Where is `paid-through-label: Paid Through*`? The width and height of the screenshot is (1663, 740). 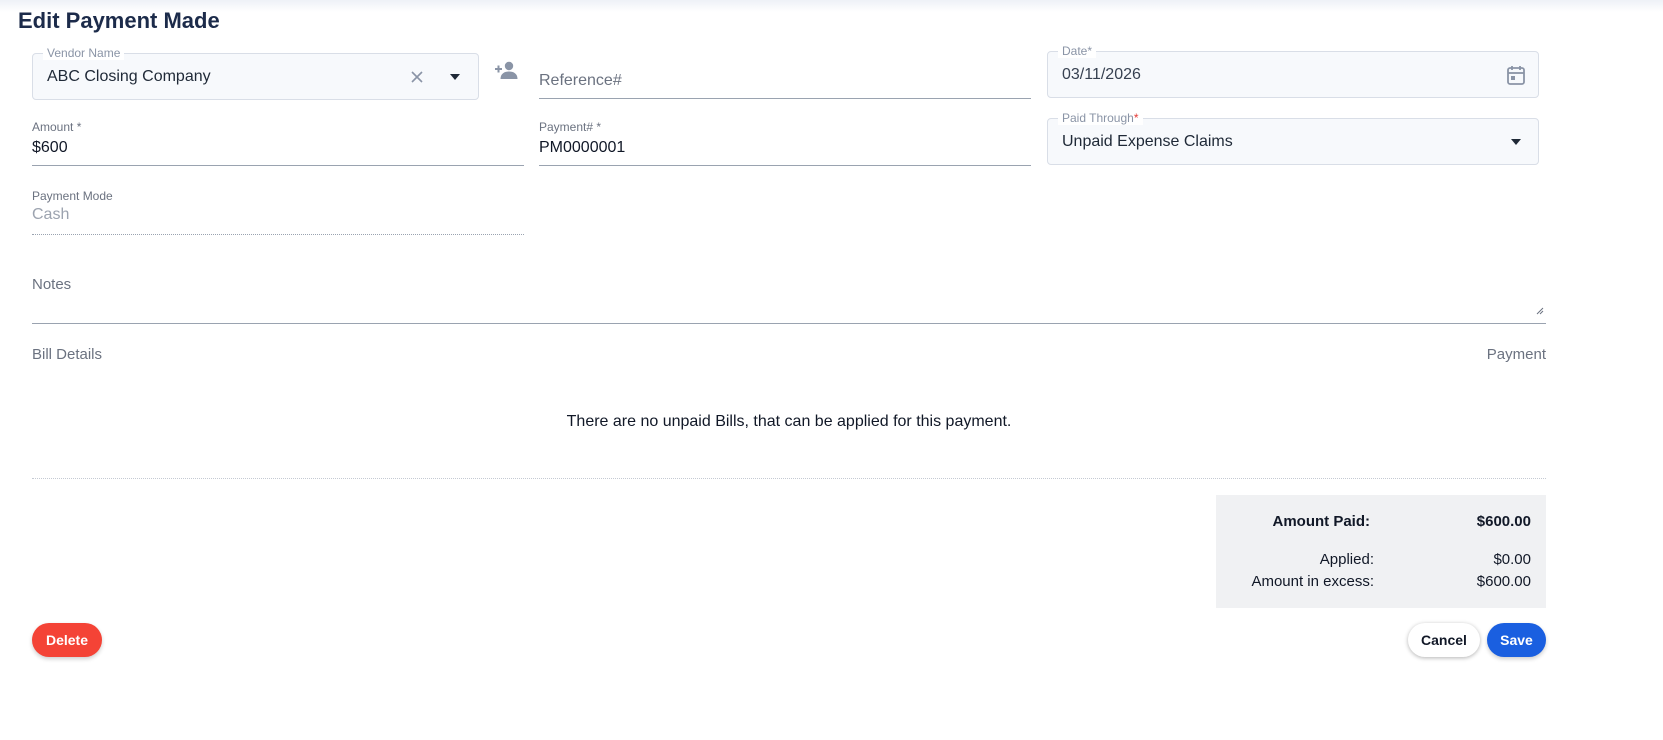
paid-through-label: Paid Through* is located at coordinates (1100, 118).